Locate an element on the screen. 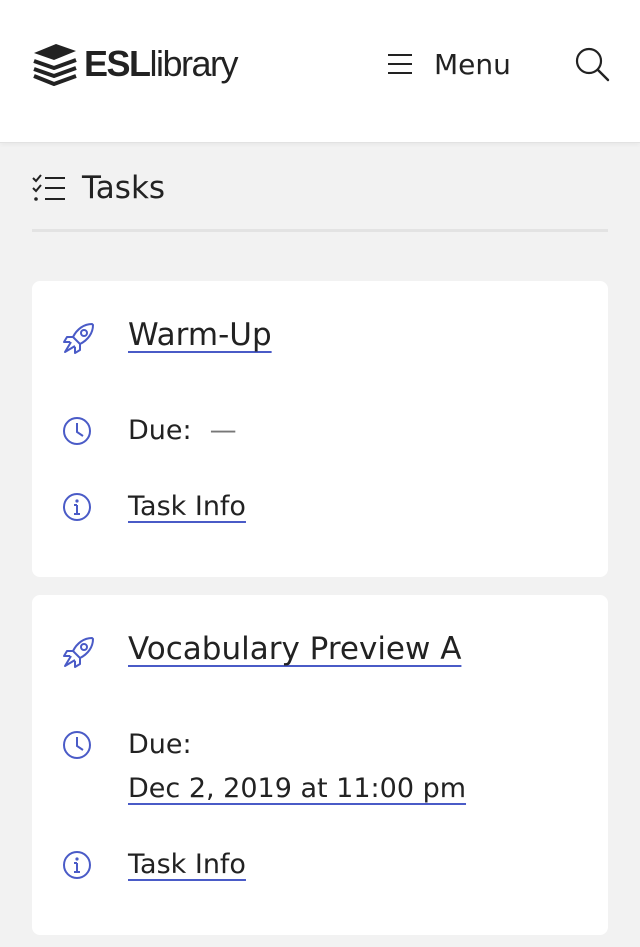  stacked-books-icon is located at coordinates (55, 65).